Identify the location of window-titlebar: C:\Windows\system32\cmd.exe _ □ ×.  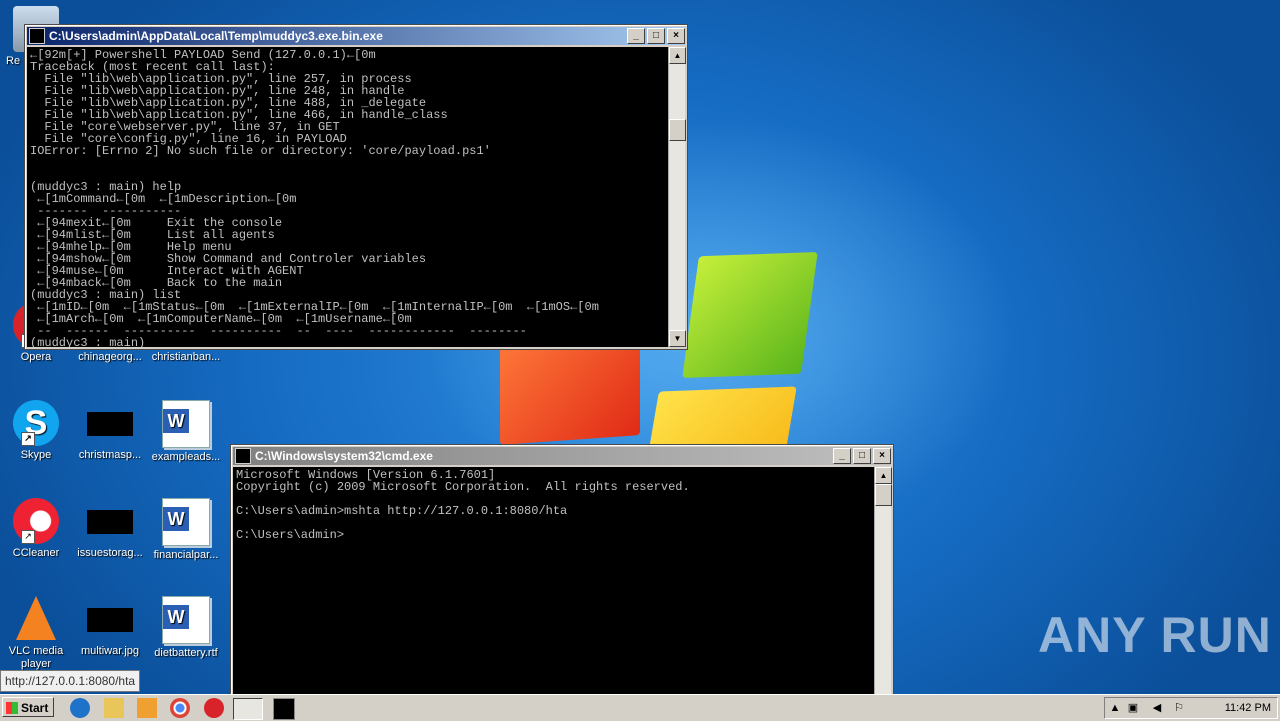
(562, 456).